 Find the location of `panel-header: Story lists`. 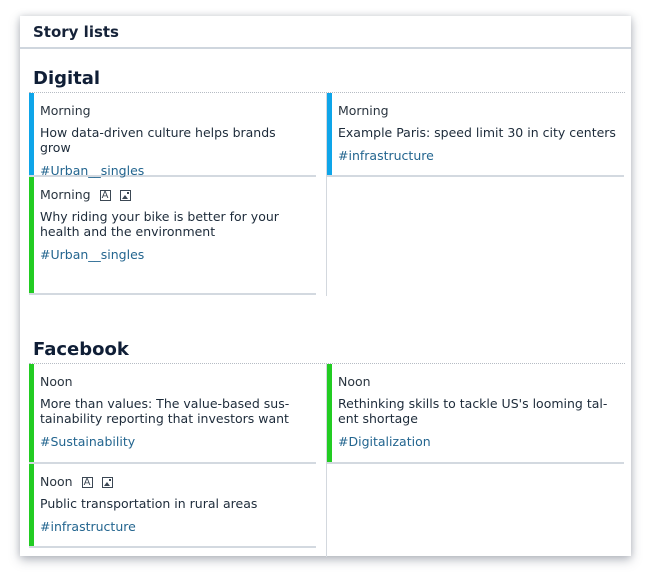

panel-header: Story lists is located at coordinates (325, 32).